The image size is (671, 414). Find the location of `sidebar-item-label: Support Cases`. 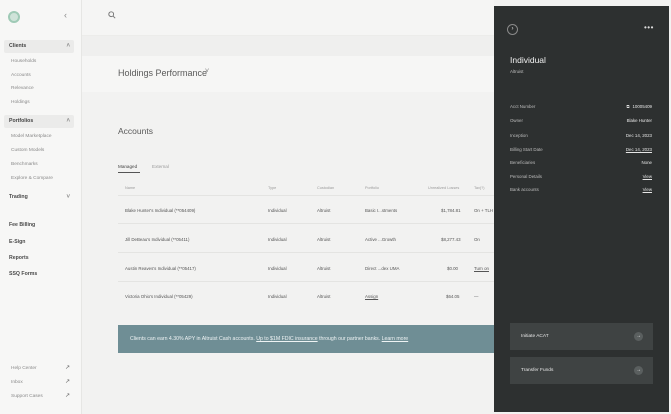

sidebar-item-label: Support Cases is located at coordinates (27, 396).